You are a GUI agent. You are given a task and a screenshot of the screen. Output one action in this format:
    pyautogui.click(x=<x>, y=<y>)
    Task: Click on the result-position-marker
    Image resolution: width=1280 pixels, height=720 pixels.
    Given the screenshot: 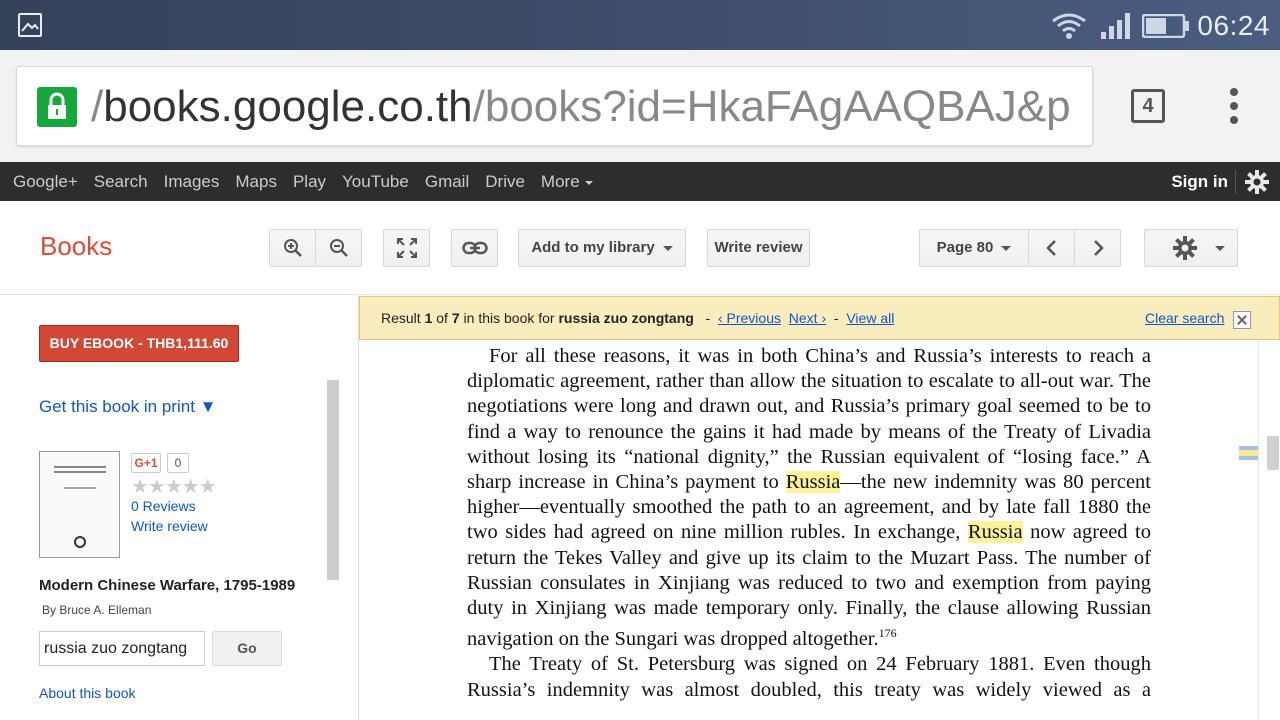 What is the action you would take?
    pyautogui.click(x=1248, y=453)
    